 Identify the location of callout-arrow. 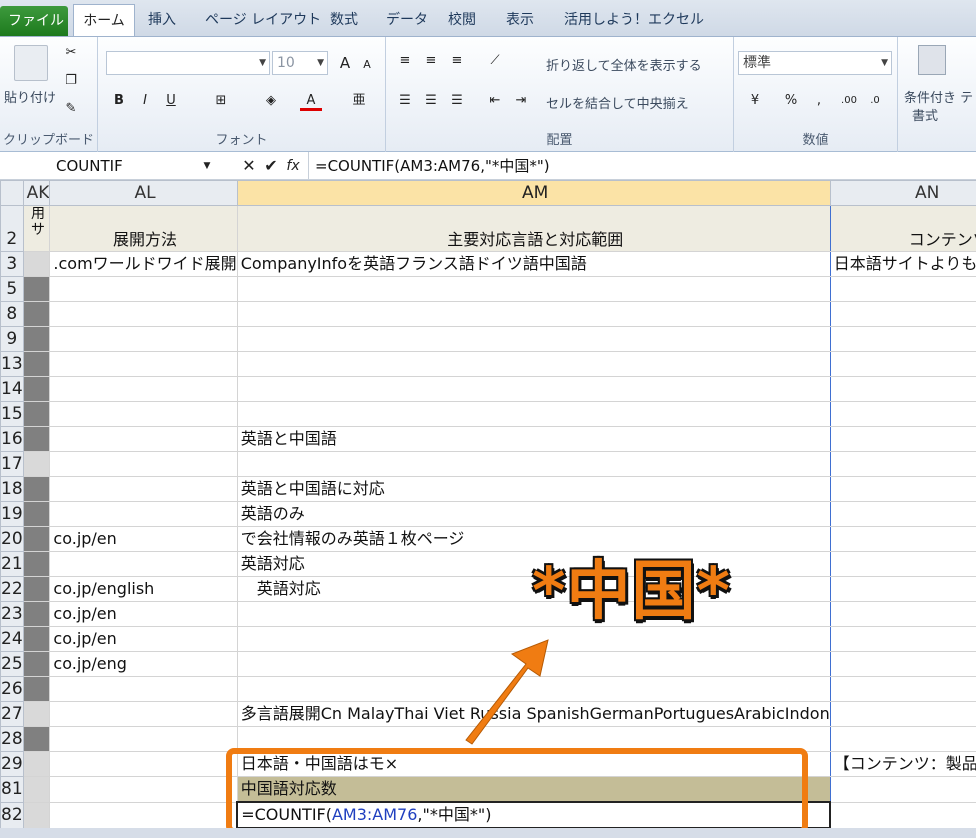
(507, 692).